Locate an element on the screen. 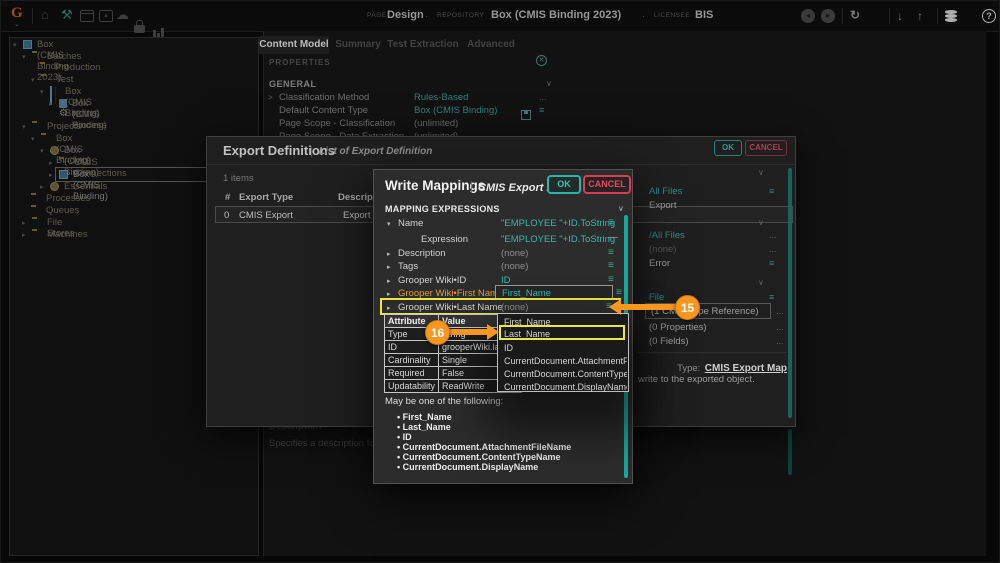 This screenshot has height=563, width=1000. callout-badge-15: 15 is located at coordinates (687, 307).